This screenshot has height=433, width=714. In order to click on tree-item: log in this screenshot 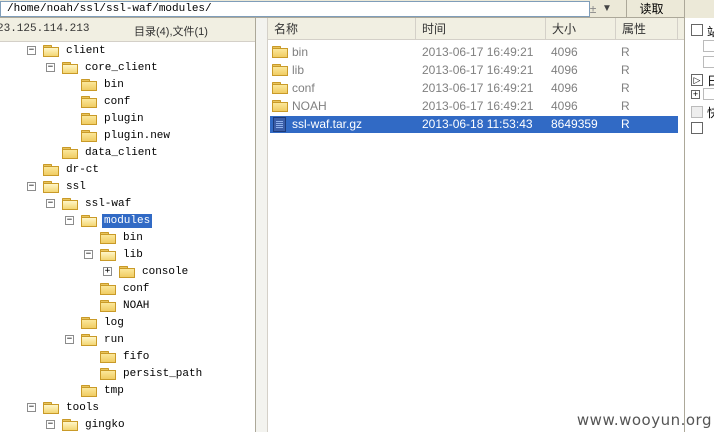, I will do `click(95, 322)`.